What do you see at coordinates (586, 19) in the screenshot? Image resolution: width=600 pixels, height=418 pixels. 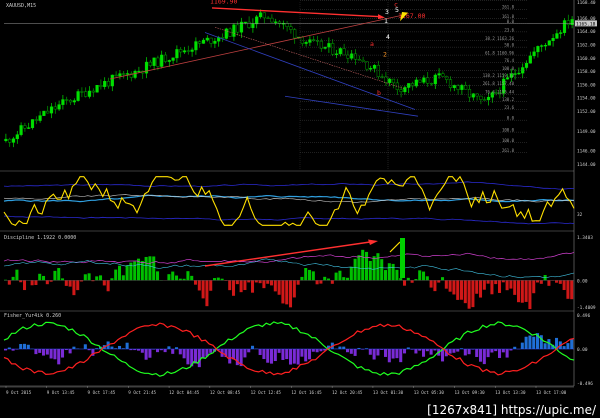 I see `price-scale-label: 1166.00` at bounding box center [586, 19].